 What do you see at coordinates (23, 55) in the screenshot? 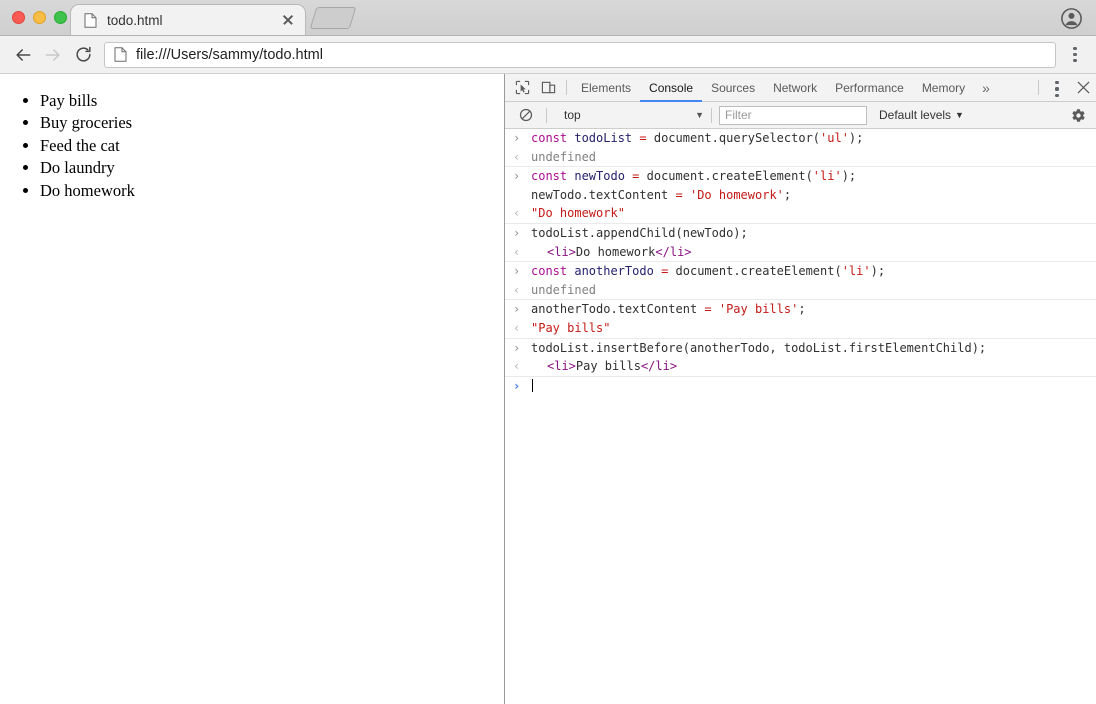
I see `back-button` at bounding box center [23, 55].